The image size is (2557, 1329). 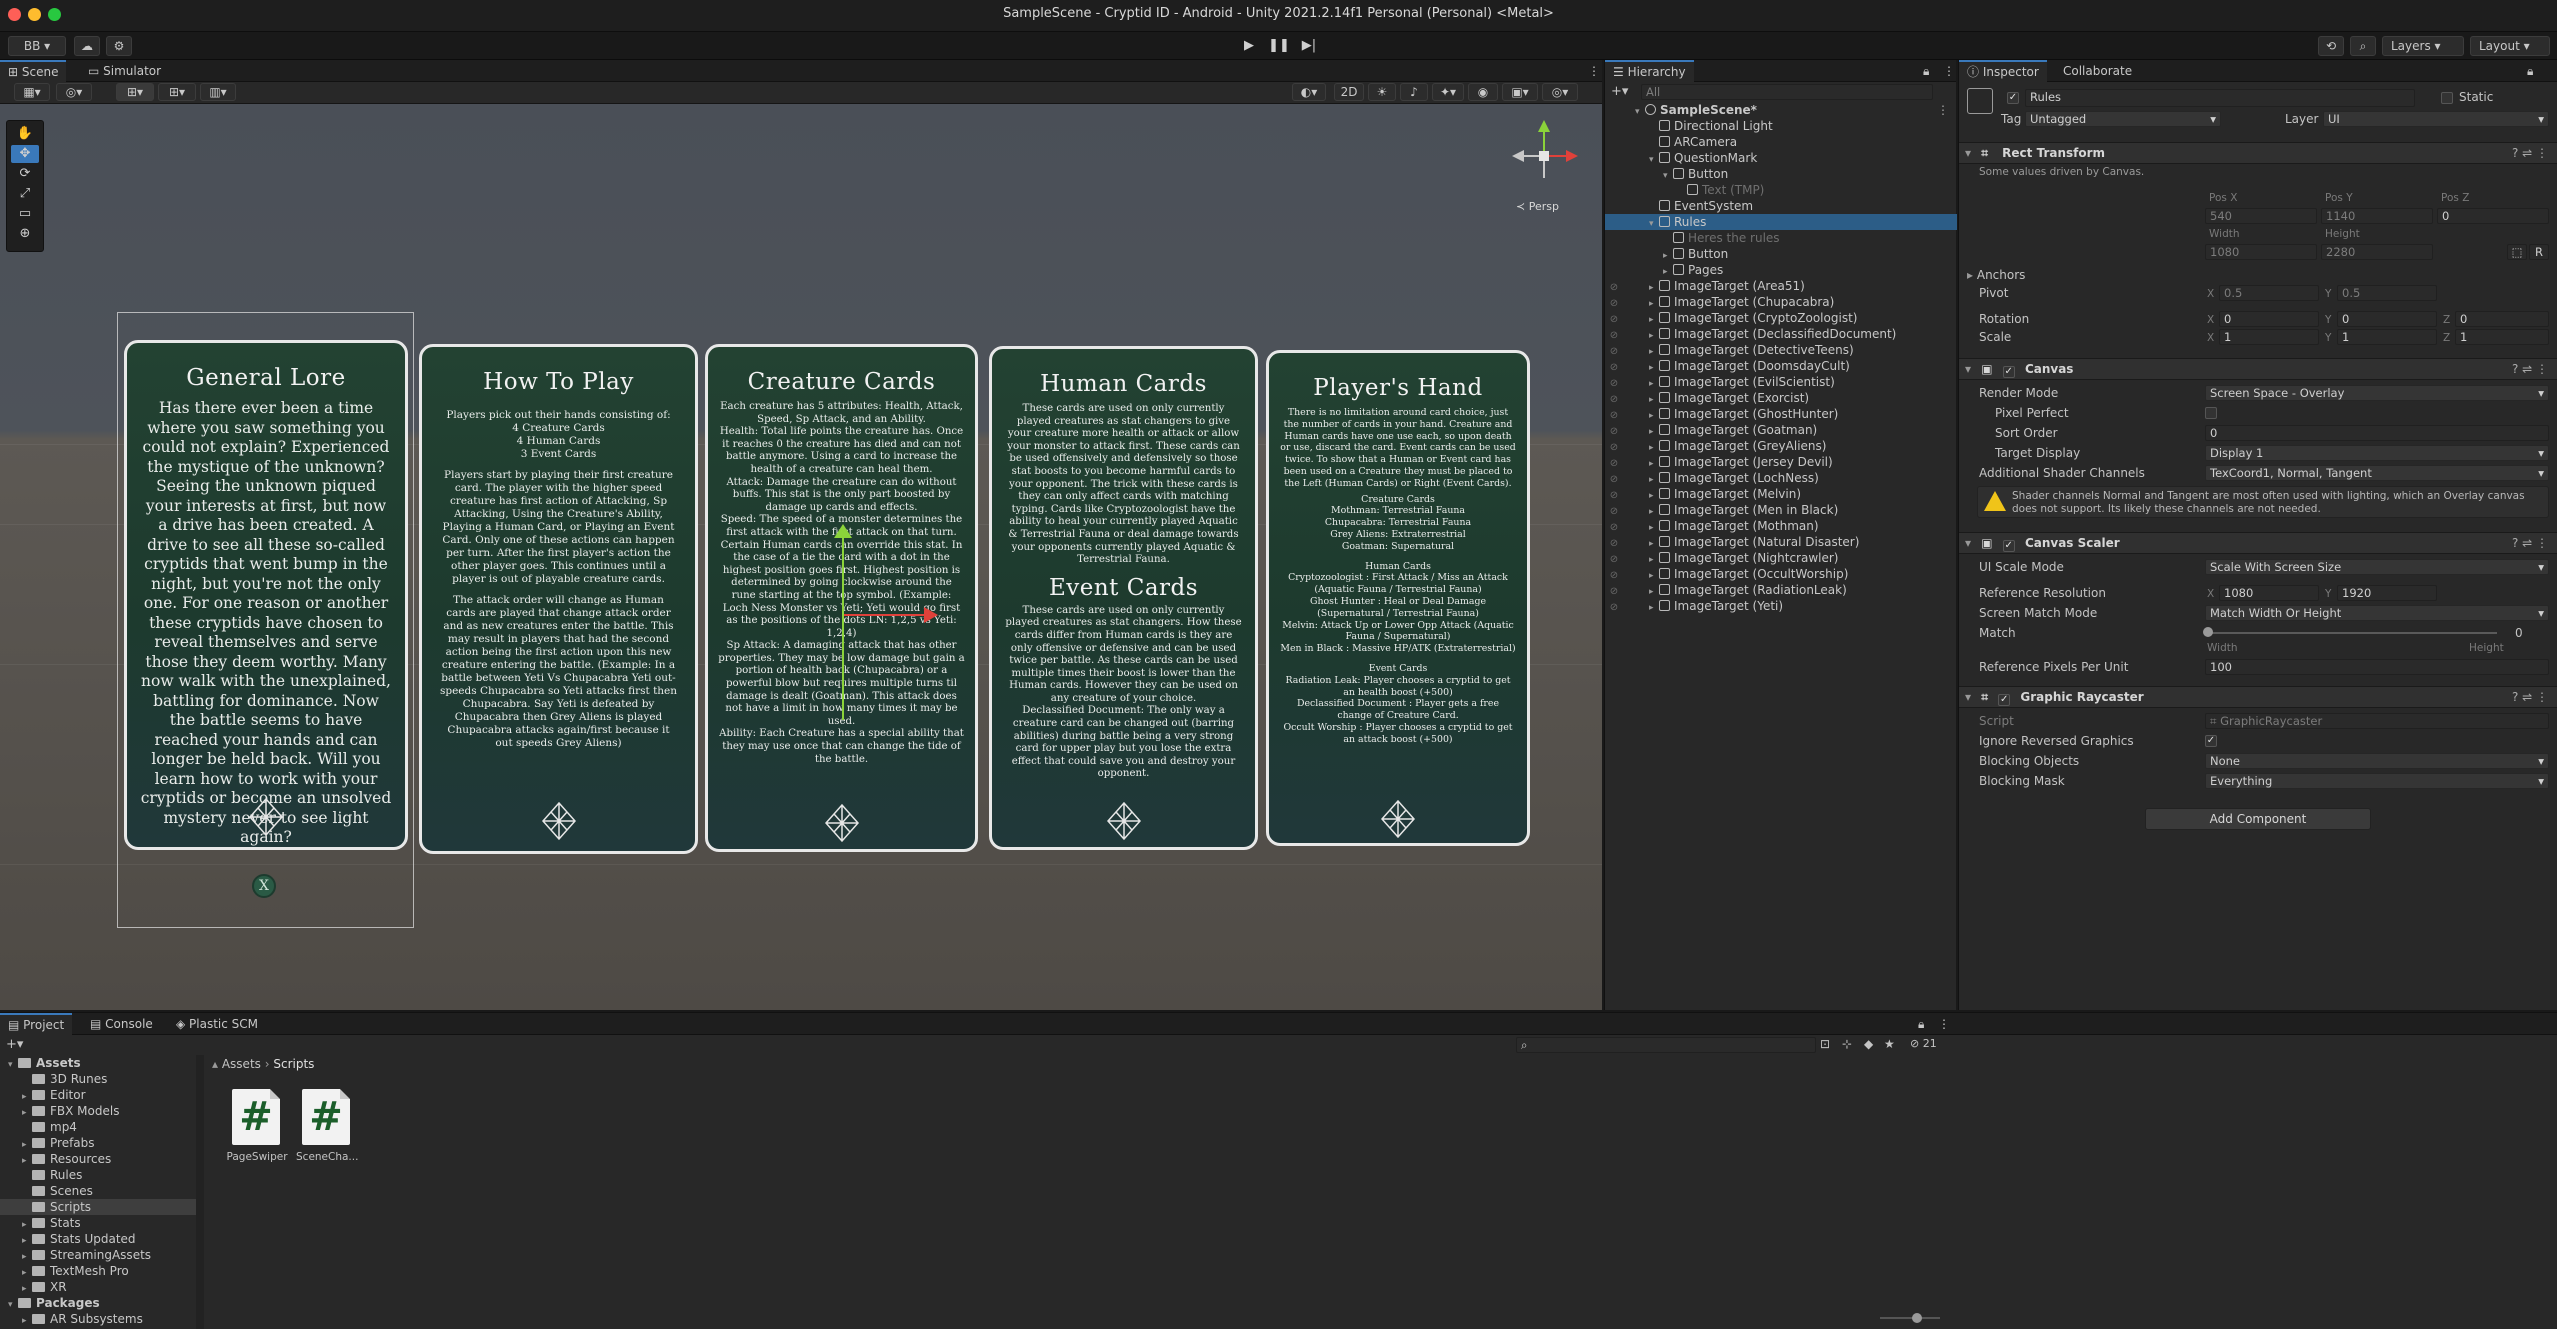 I want to click on move-gizmo-y-arrow-icon, so click(x=843, y=531).